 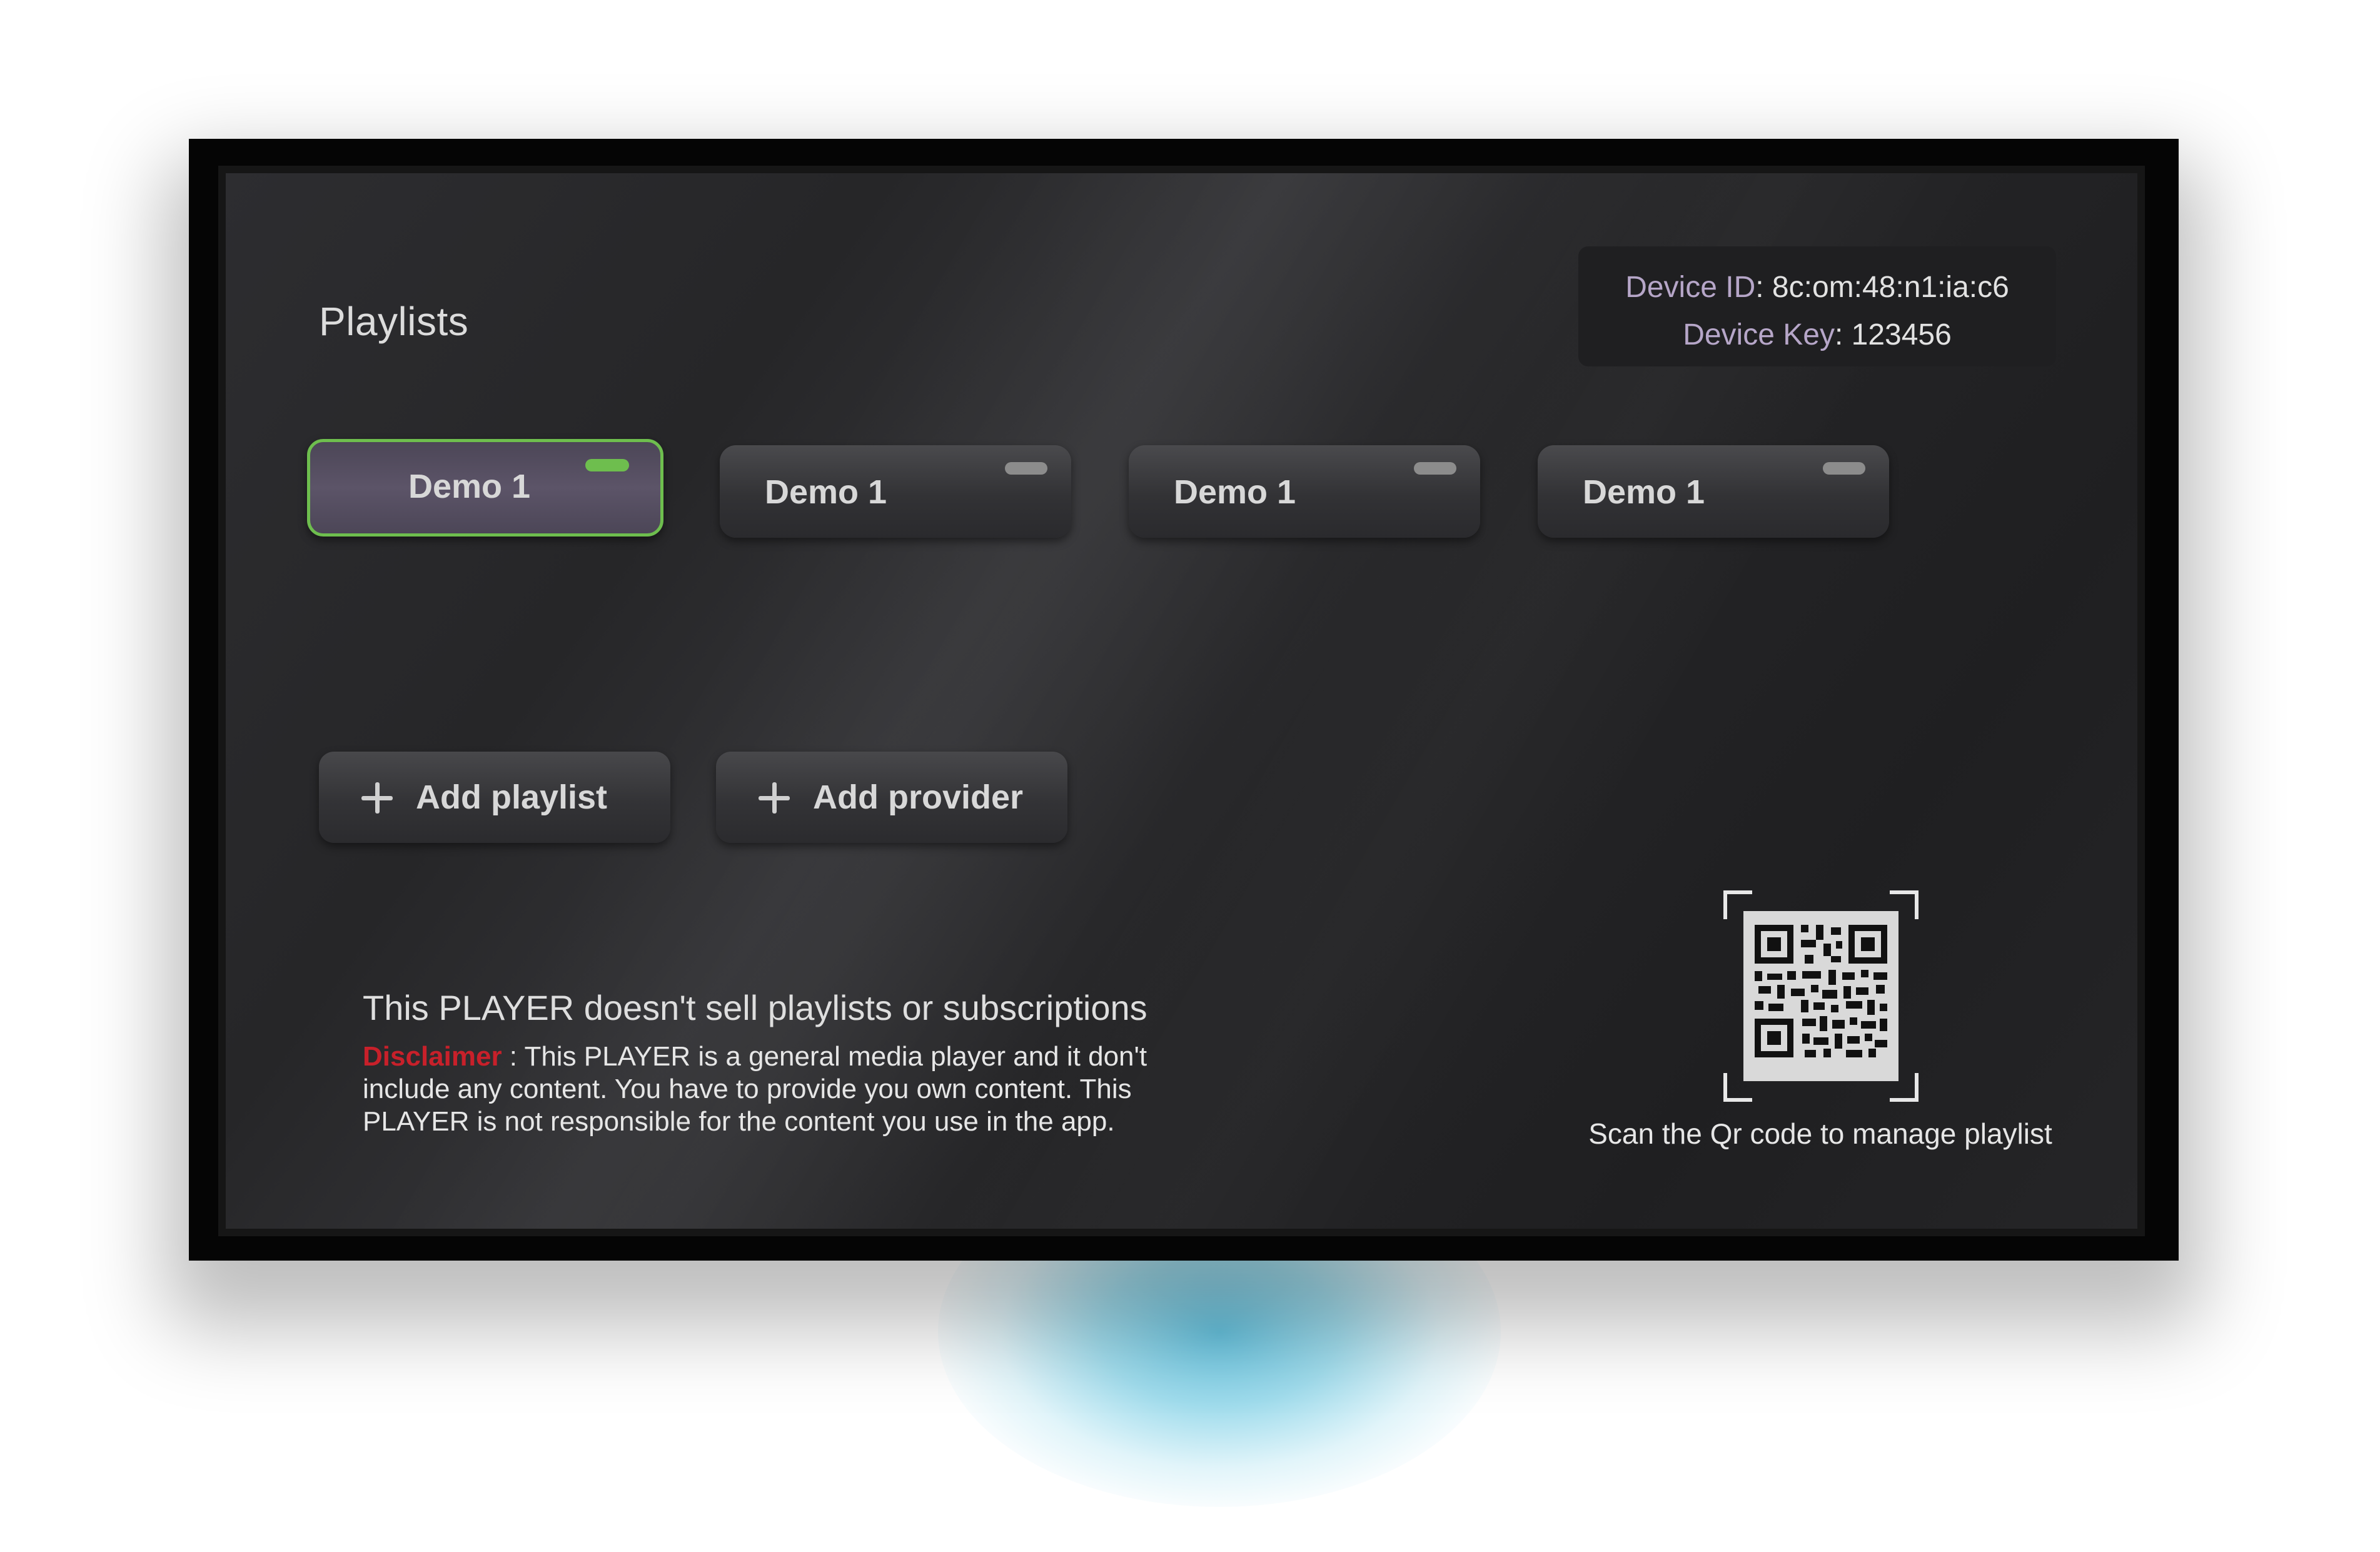 What do you see at coordinates (1820, 1133) in the screenshot?
I see `qr-caption: Scan the Qr code to manage playlist` at bounding box center [1820, 1133].